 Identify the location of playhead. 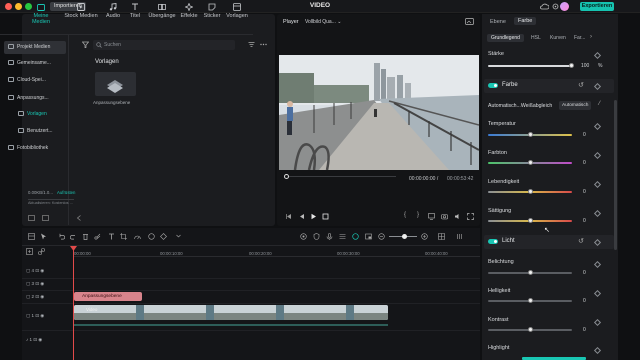
(73, 303).